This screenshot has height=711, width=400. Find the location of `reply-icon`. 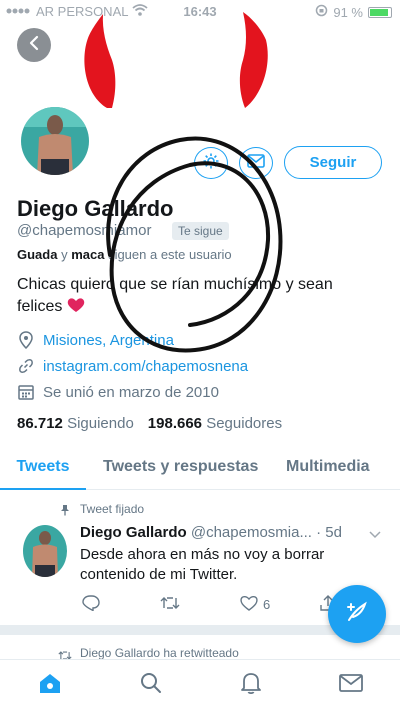

reply-icon is located at coordinates (91, 604).